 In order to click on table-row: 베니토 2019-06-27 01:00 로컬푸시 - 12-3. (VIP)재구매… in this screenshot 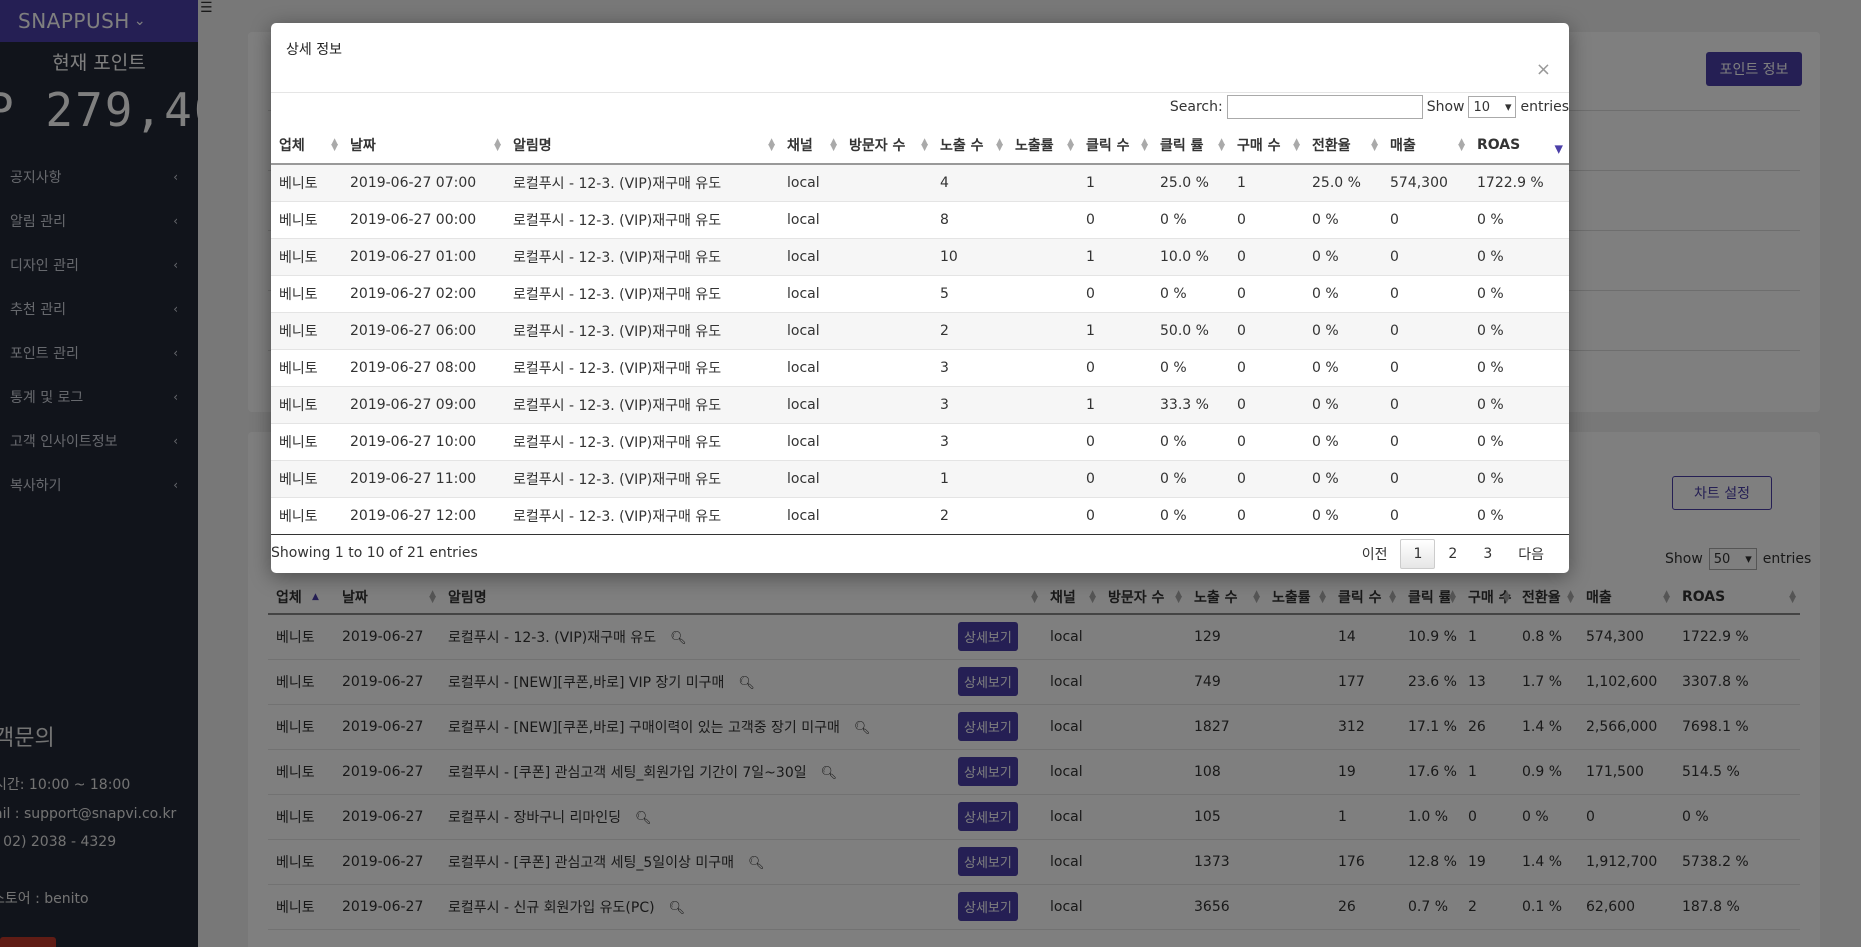, I will do `click(920, 257)`.